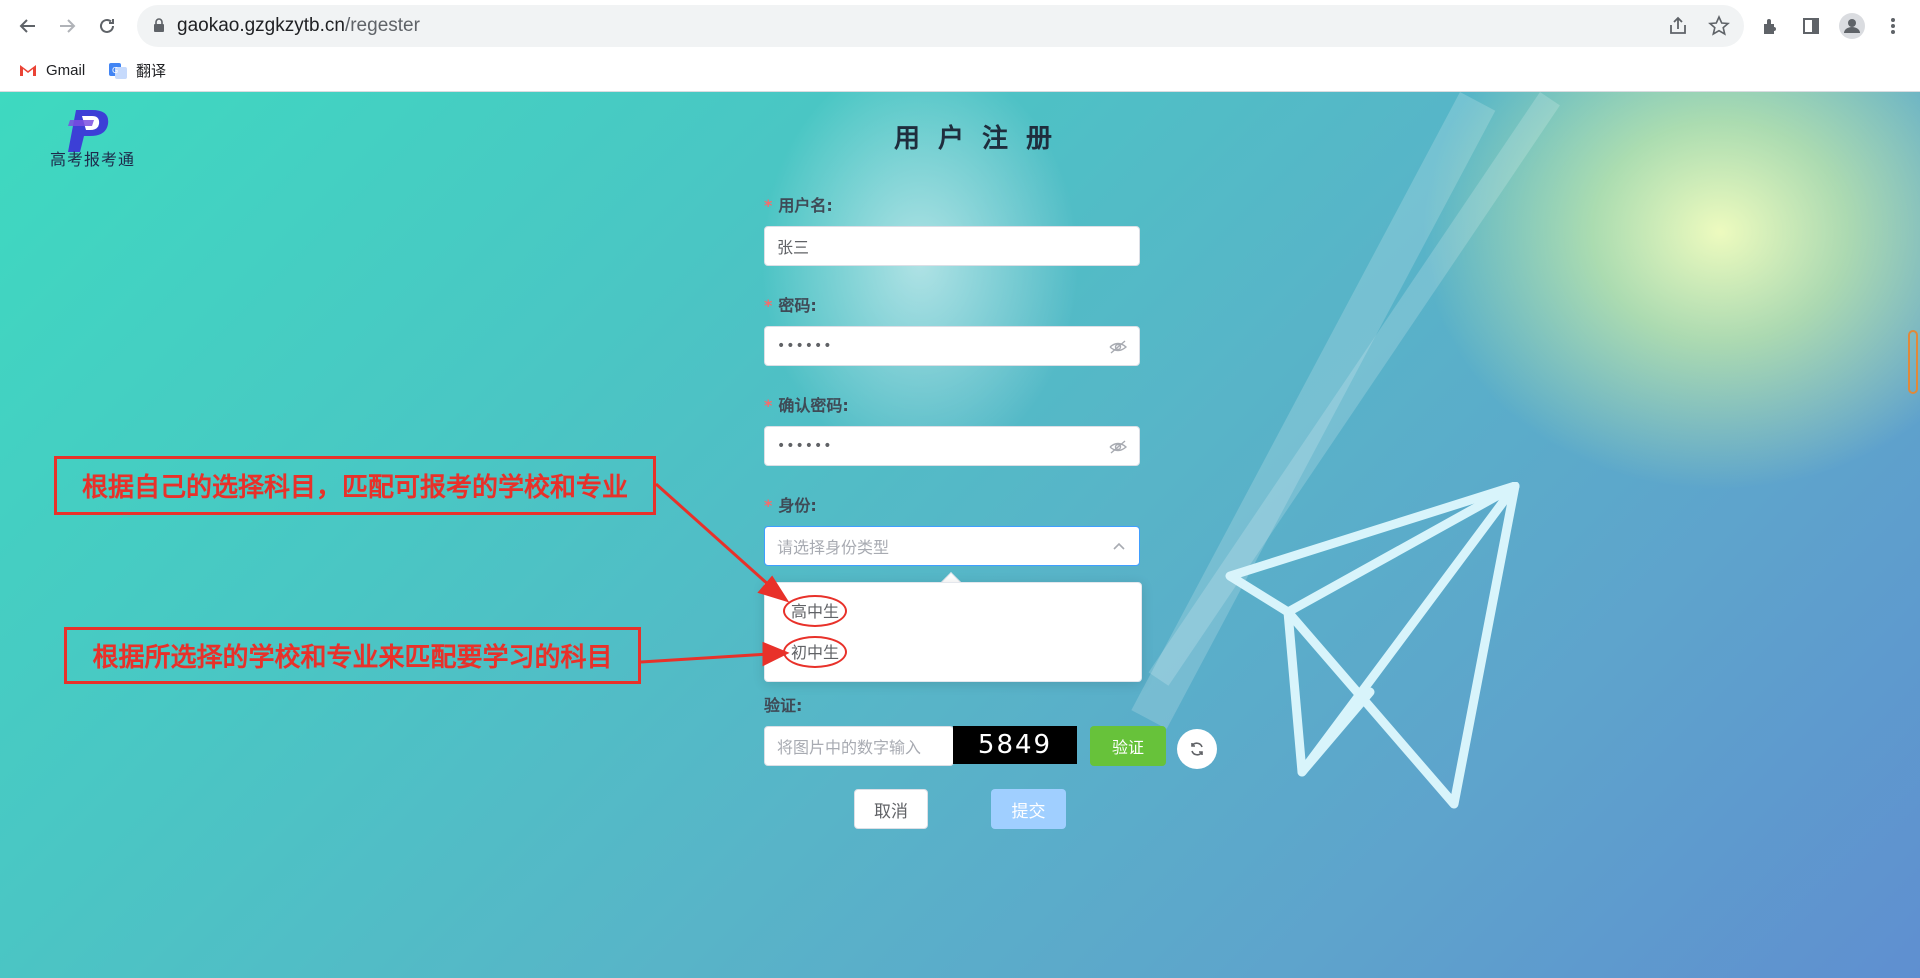  What do you see at coordinates (261, 25) in the screenshot?
I see `url-host: gaokao.gzgkzytb.cn` at bounding box center [261, 25].